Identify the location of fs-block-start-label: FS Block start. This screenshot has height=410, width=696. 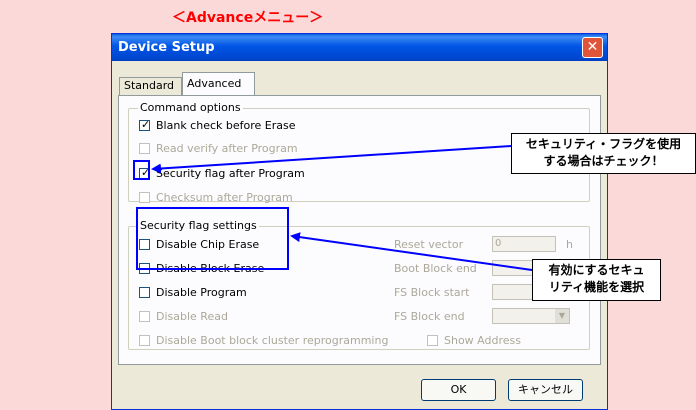
(432, 292).